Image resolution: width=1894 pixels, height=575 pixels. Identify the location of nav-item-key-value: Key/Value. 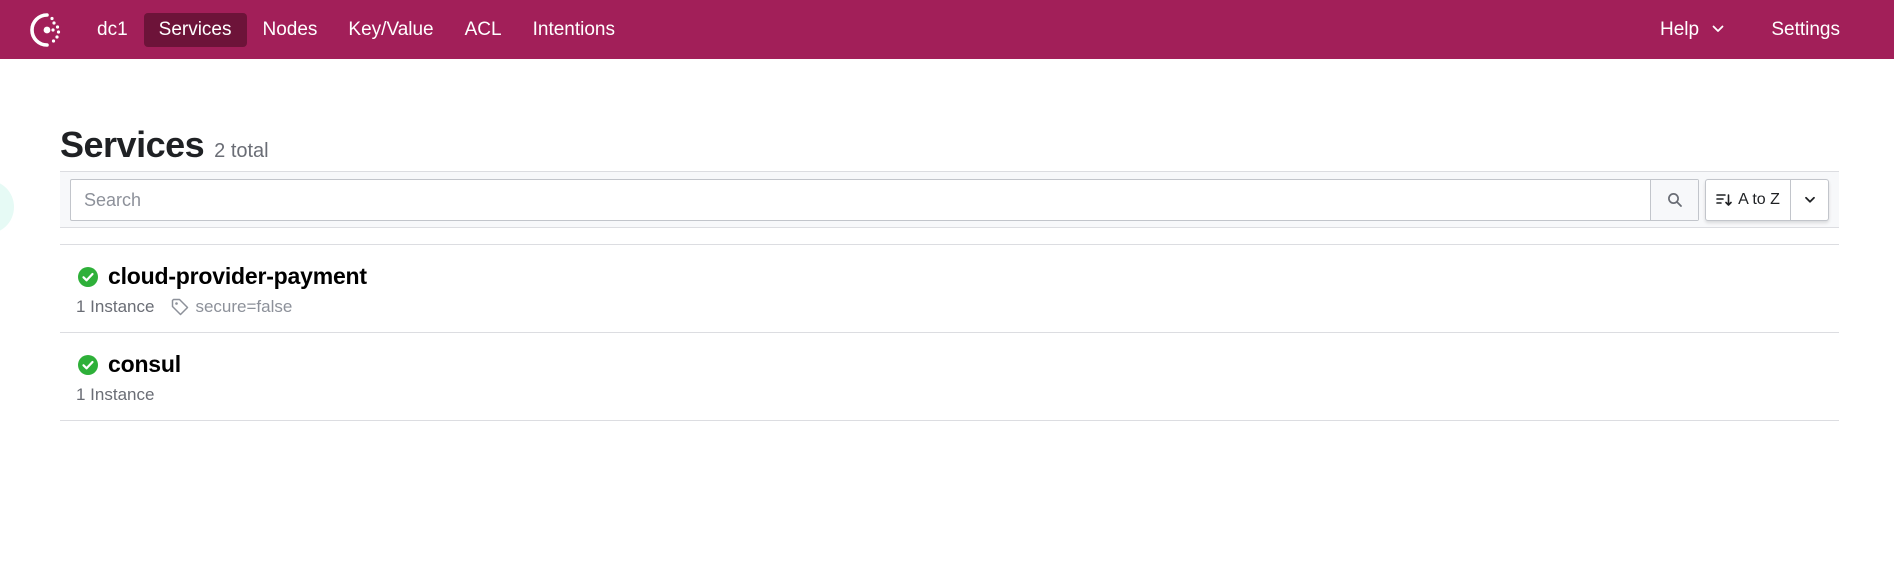
(390, 30).